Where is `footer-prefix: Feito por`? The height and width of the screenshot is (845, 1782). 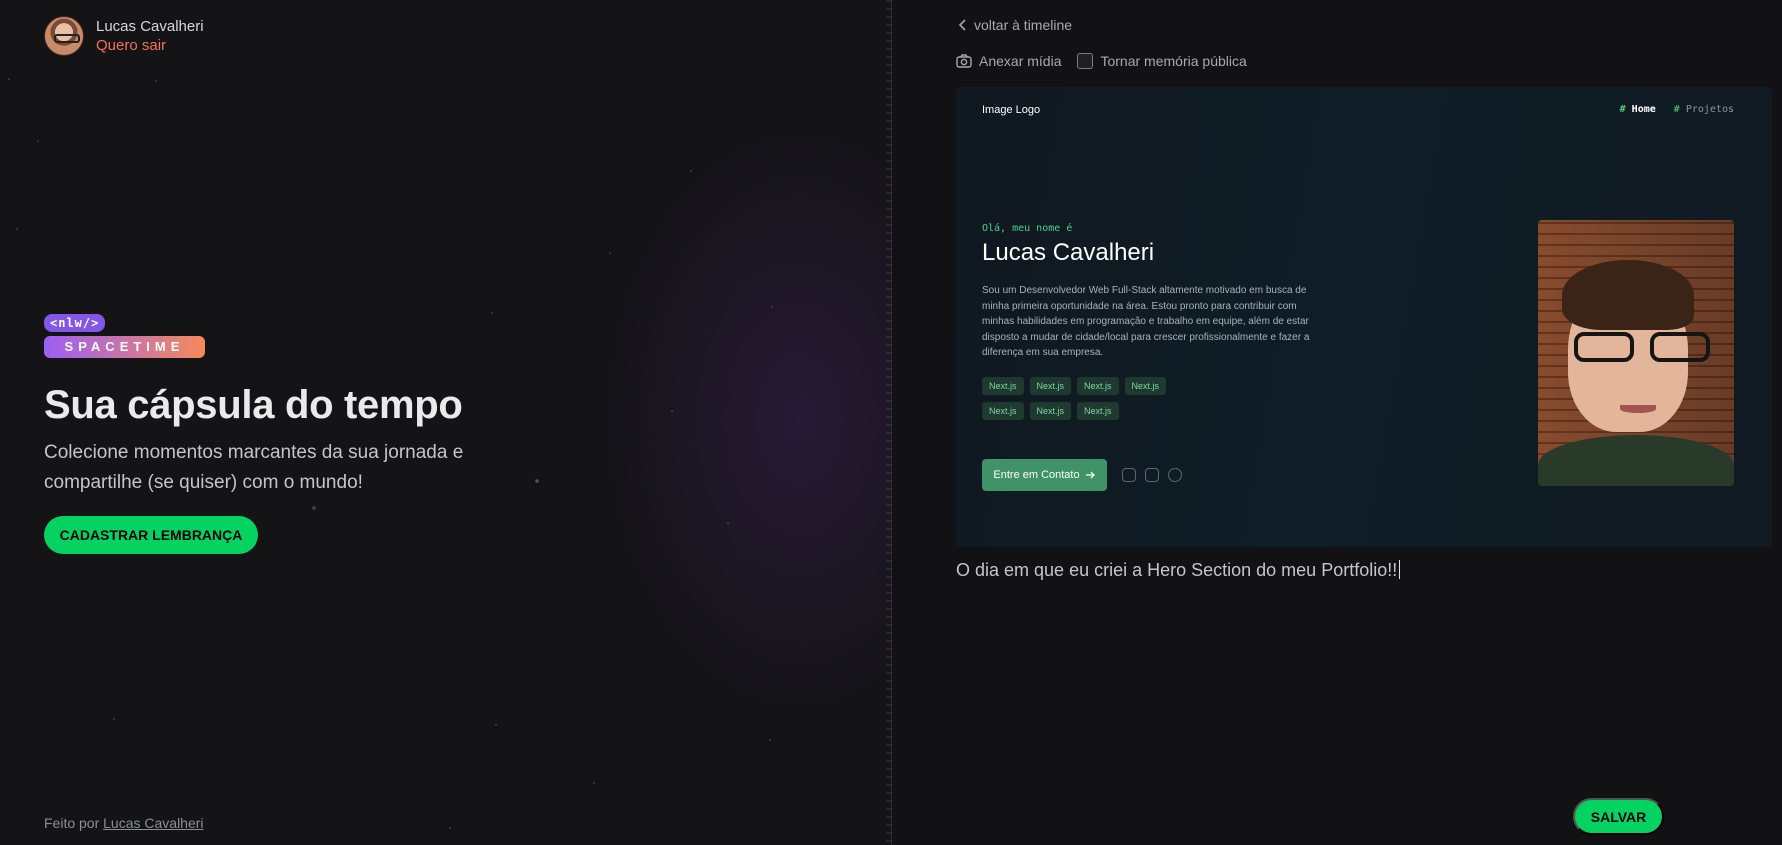
footer-prefix: Feito por is located at coordinates (72, 823).